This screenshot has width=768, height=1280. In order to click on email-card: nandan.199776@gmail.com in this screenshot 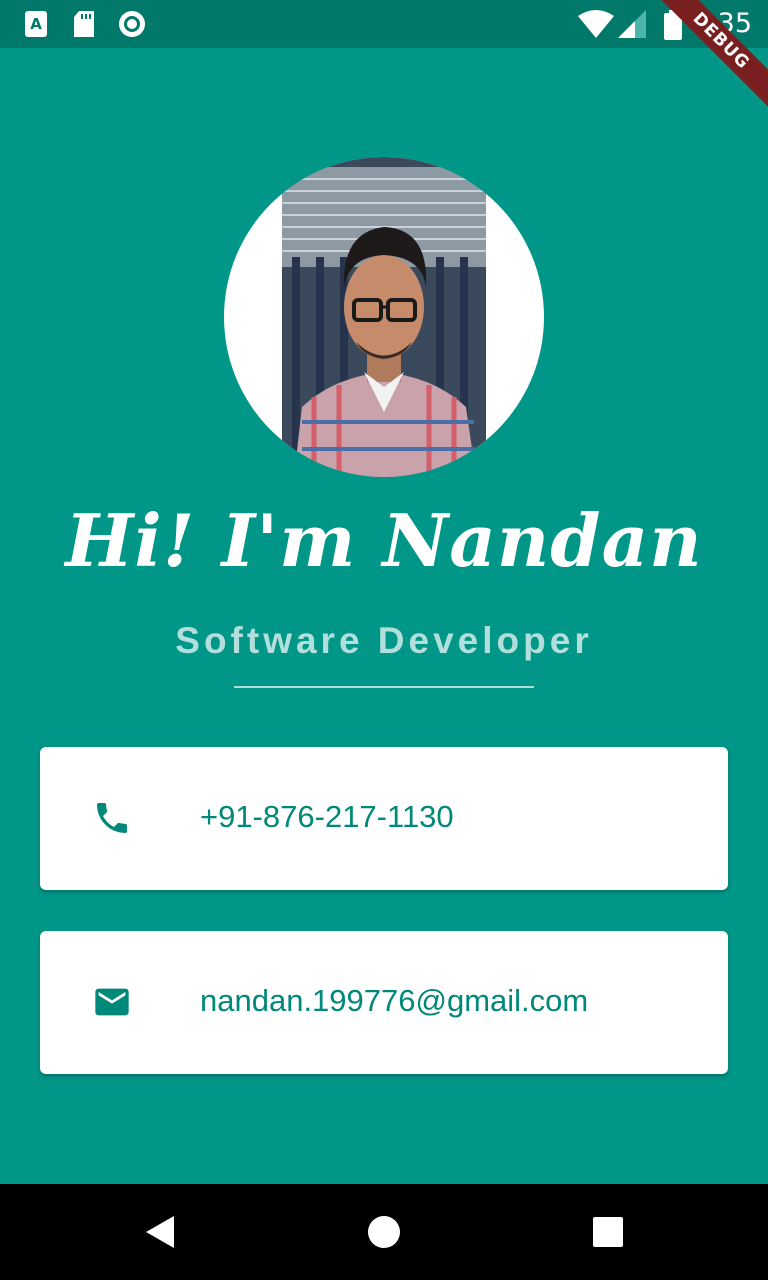, I will do `click(384, 1002)`.